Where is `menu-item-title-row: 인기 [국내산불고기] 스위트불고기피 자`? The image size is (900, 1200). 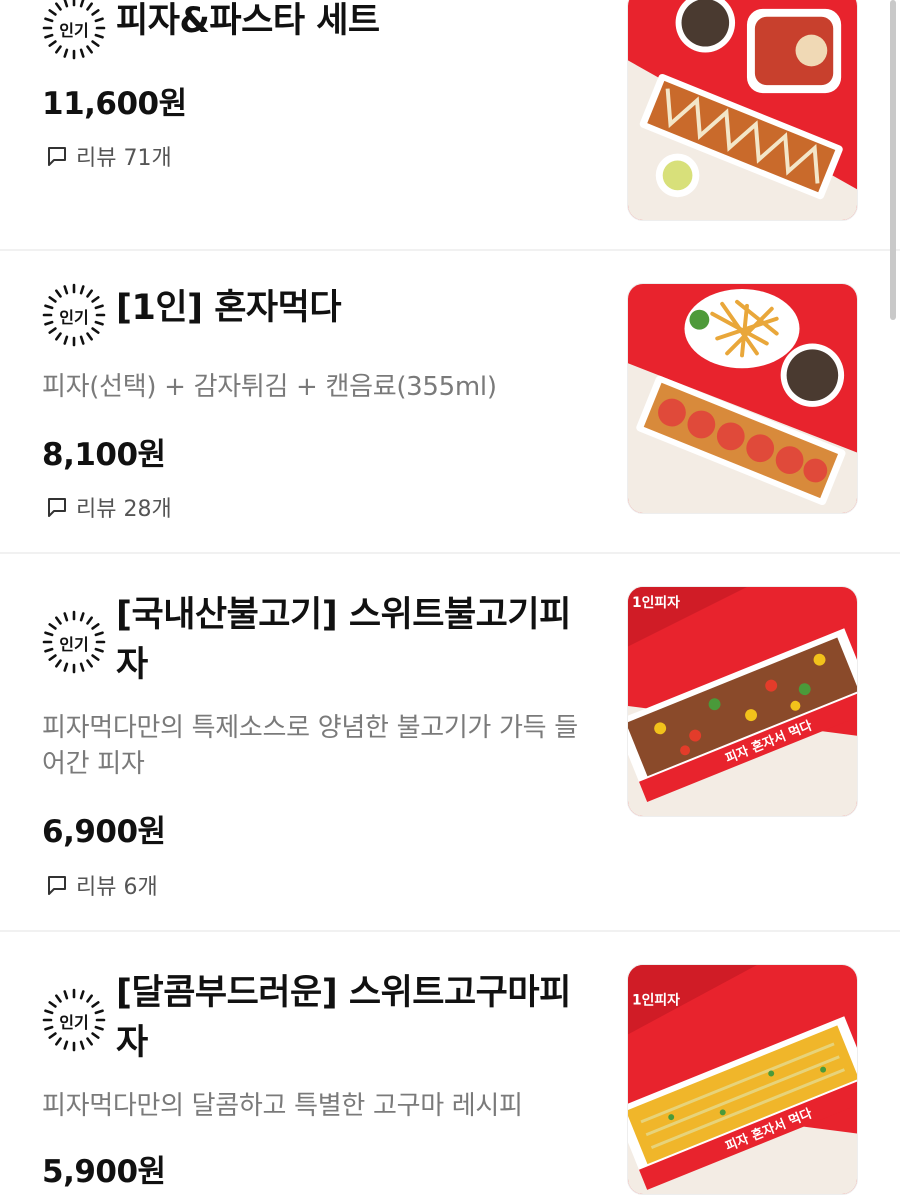 menu-item-title-row: 인기 [국내산불고기] 스위트불고기피 자 is located at coordinates (306, 640).